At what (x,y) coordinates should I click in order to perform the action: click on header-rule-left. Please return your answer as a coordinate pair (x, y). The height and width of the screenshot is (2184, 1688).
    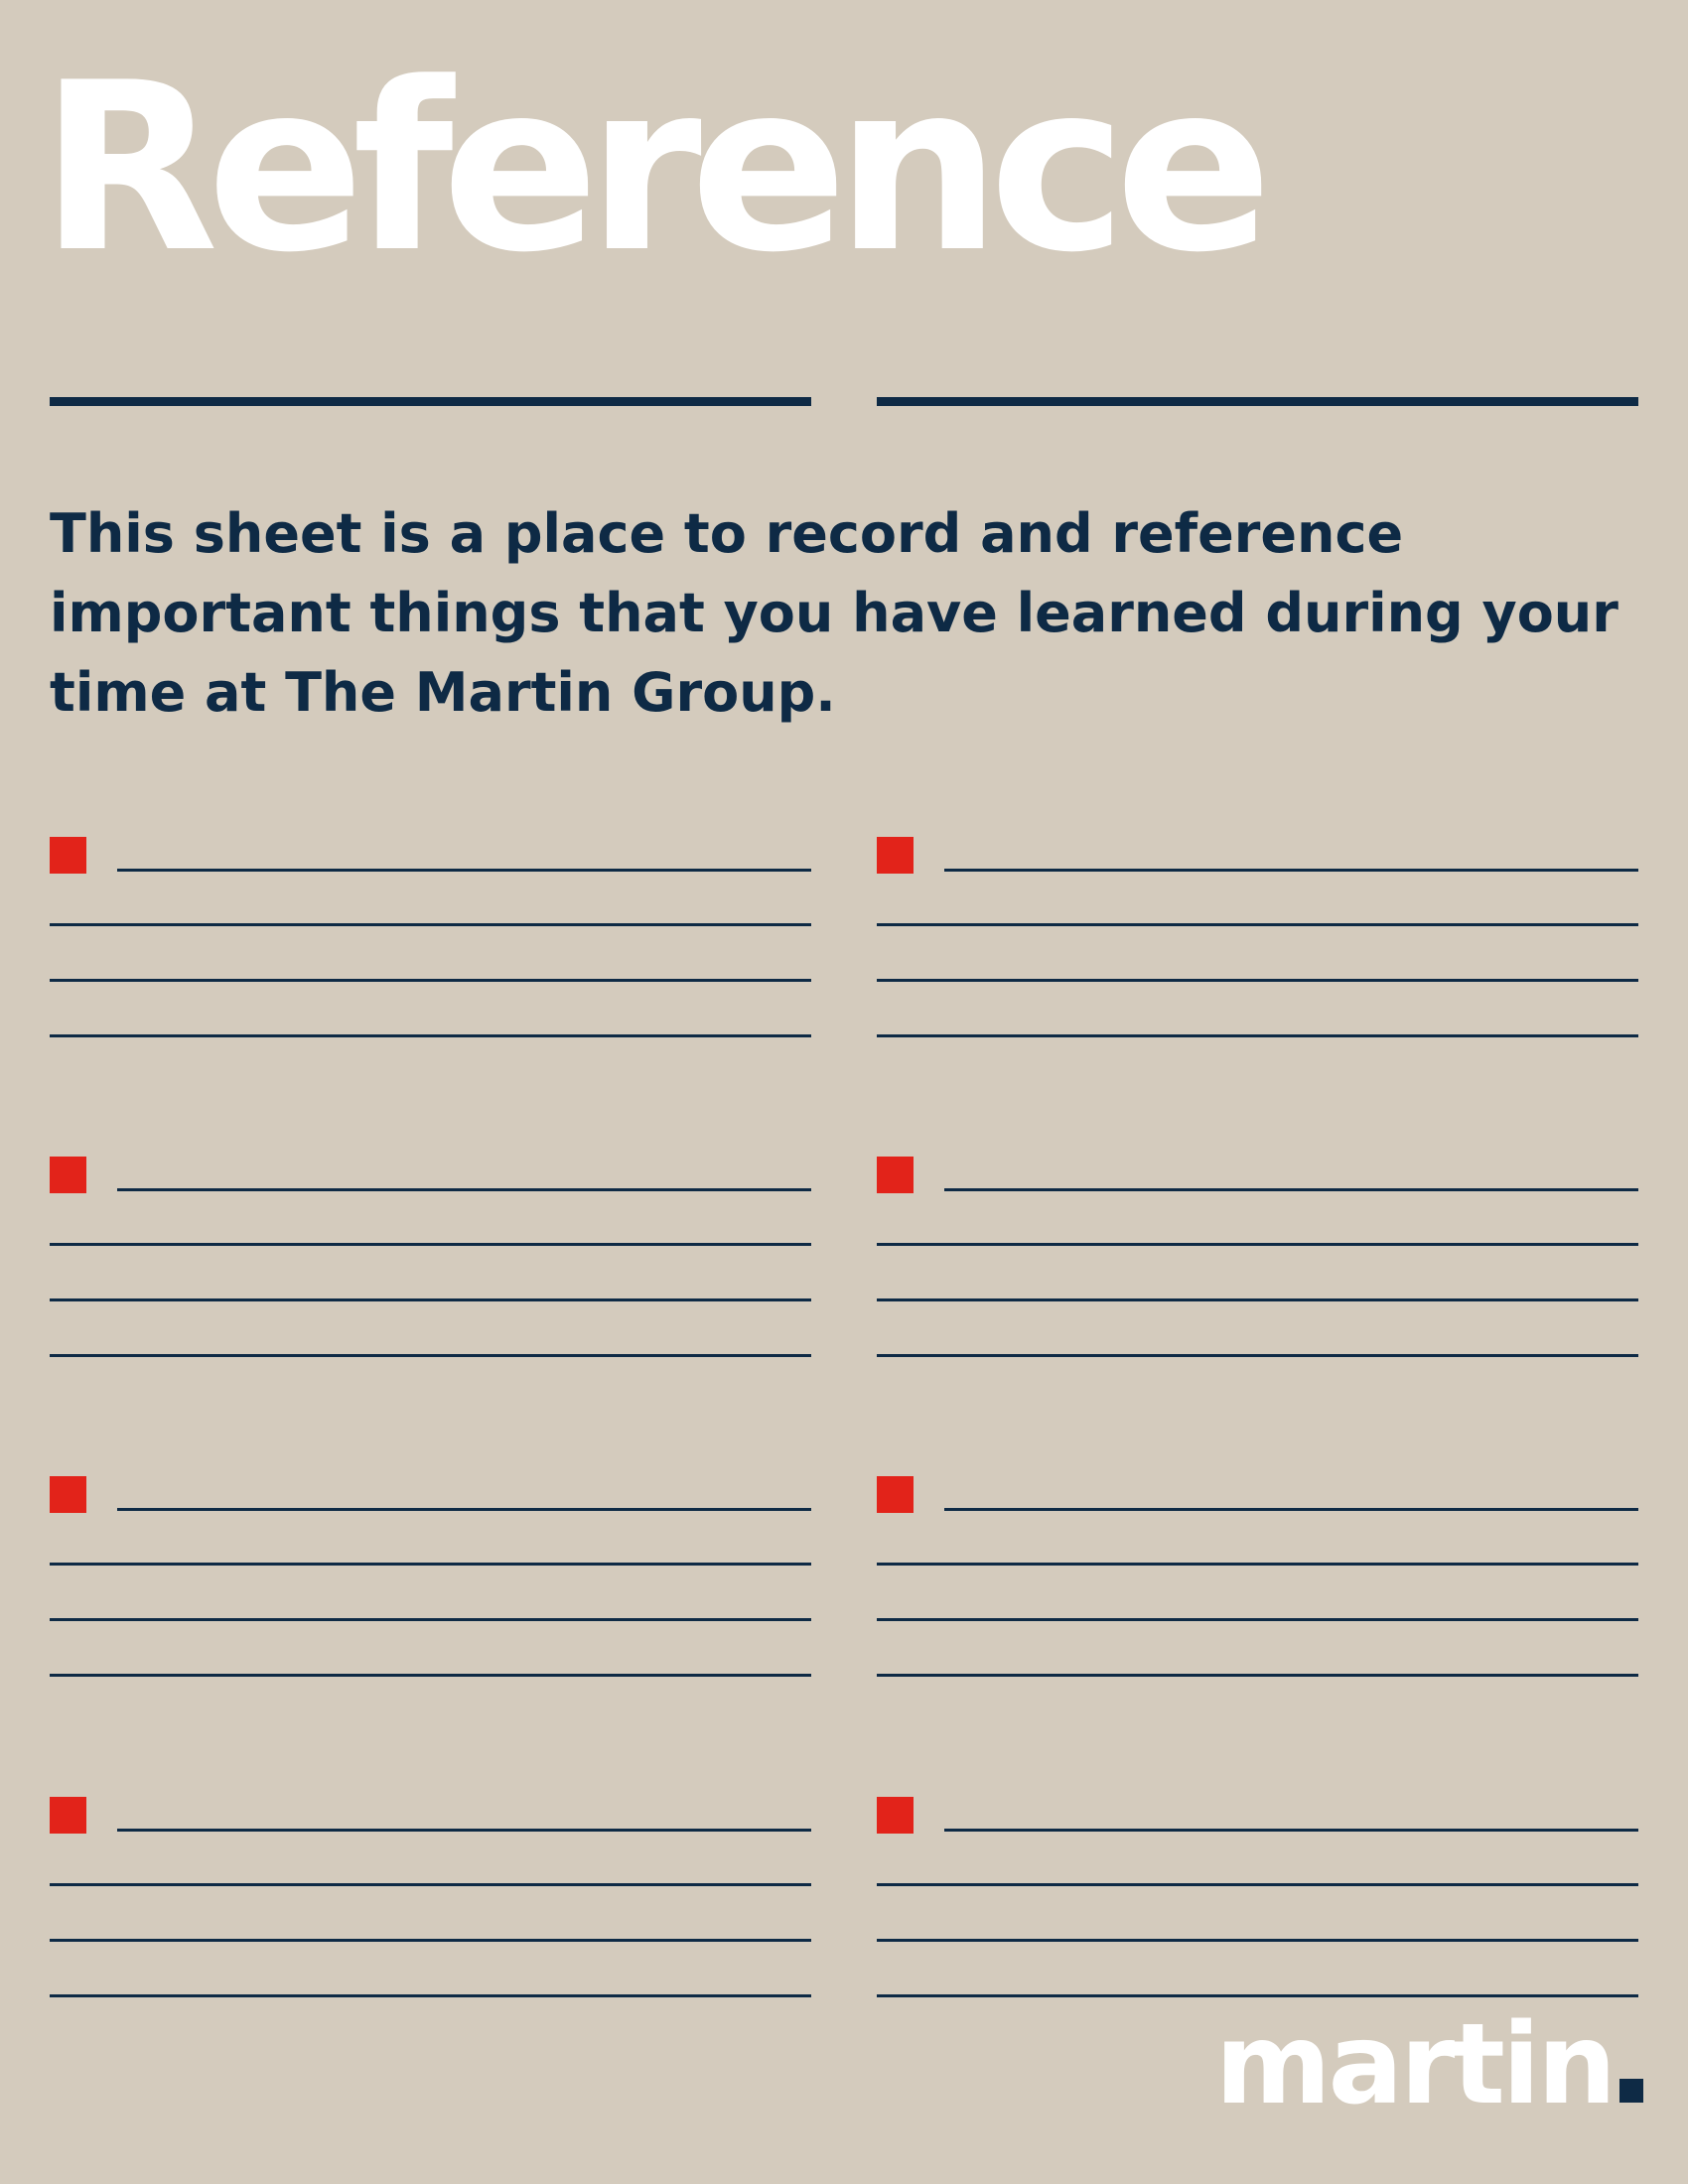
    Looking at the image, I should click on (430, 401).